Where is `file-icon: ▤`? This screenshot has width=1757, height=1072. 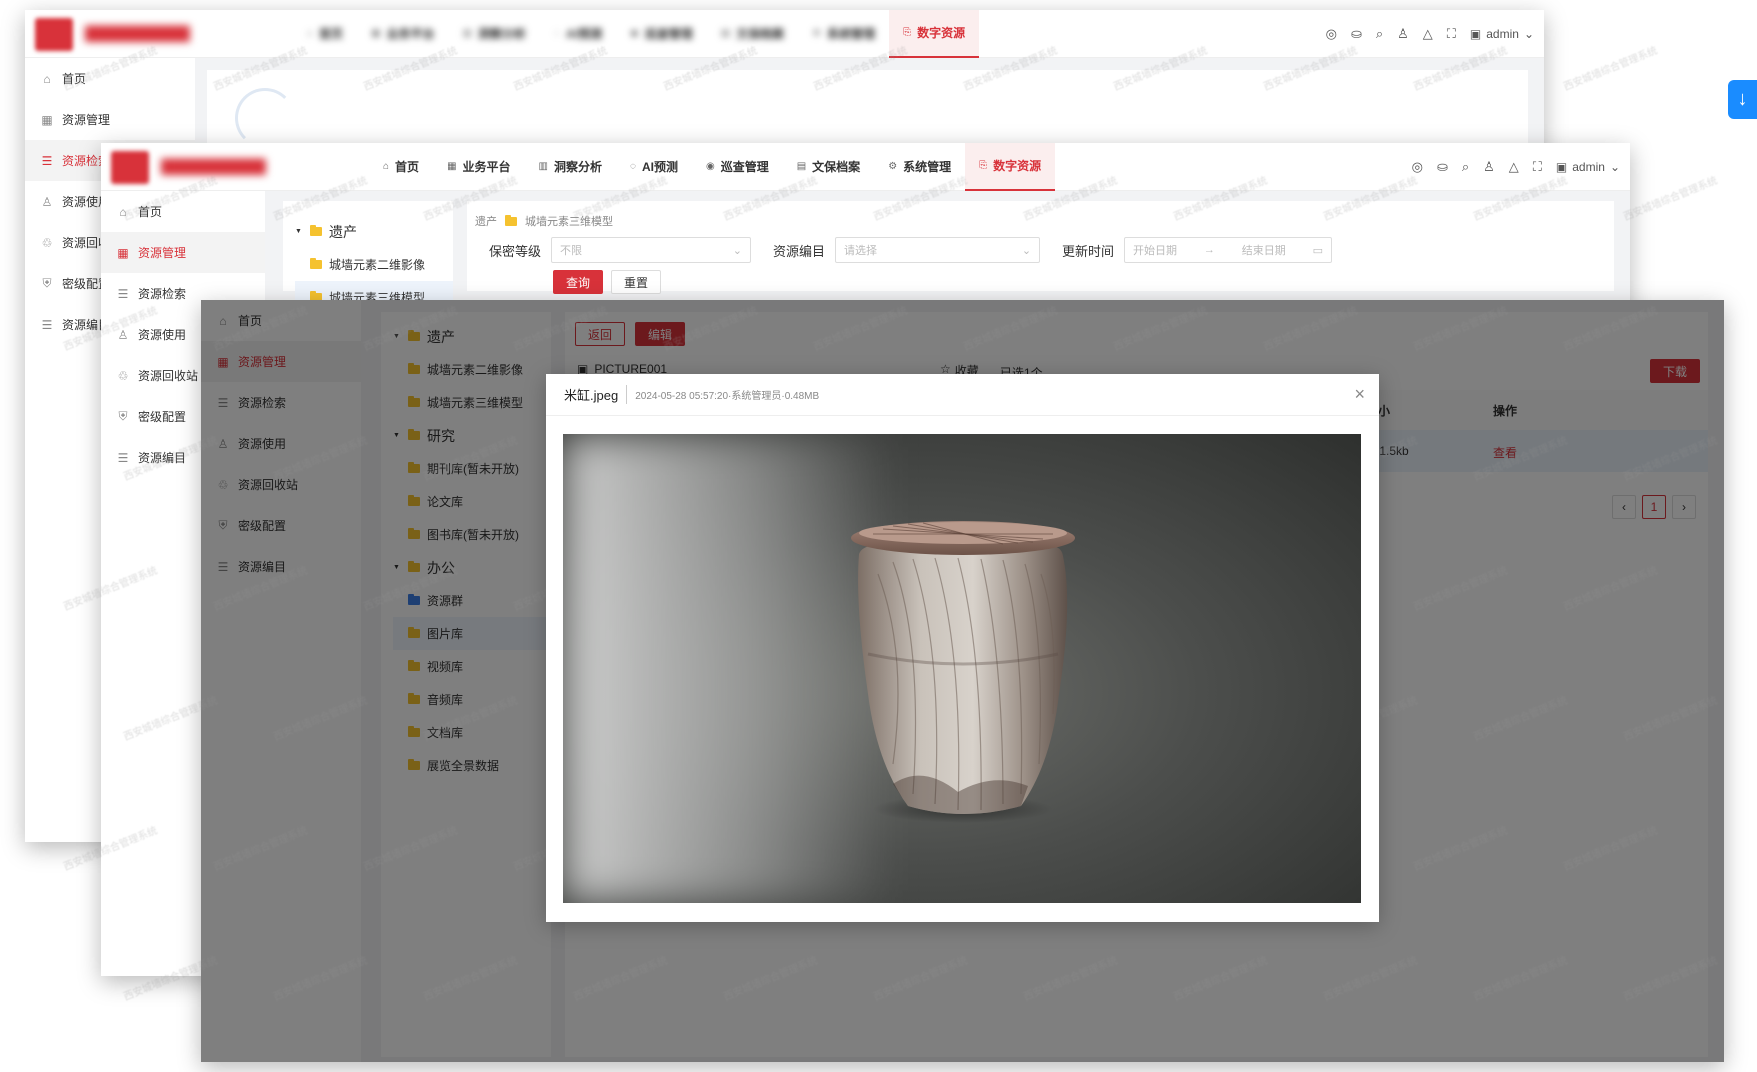
file-icon: ▤ is located at coordinates (801, 166).